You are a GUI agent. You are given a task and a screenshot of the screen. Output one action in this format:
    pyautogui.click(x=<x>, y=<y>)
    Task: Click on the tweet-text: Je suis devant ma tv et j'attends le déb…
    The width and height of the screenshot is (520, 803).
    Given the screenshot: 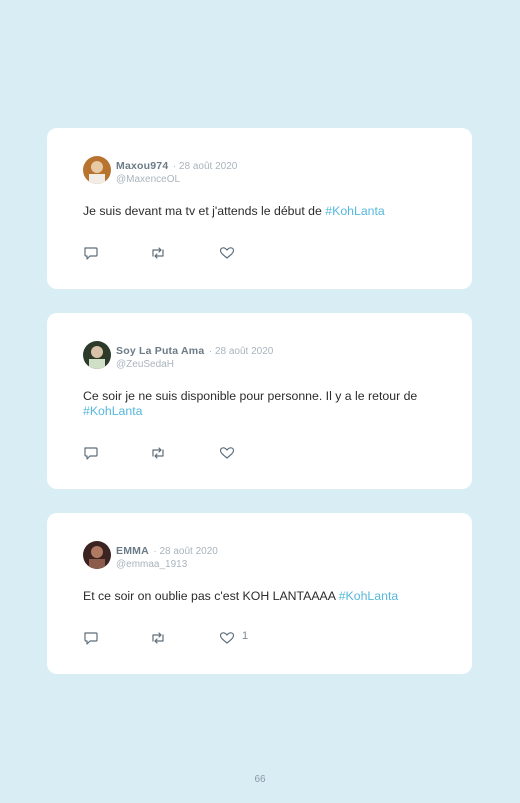 What is the action you would take?
    pyautogui.click(x=263, y=211)
    